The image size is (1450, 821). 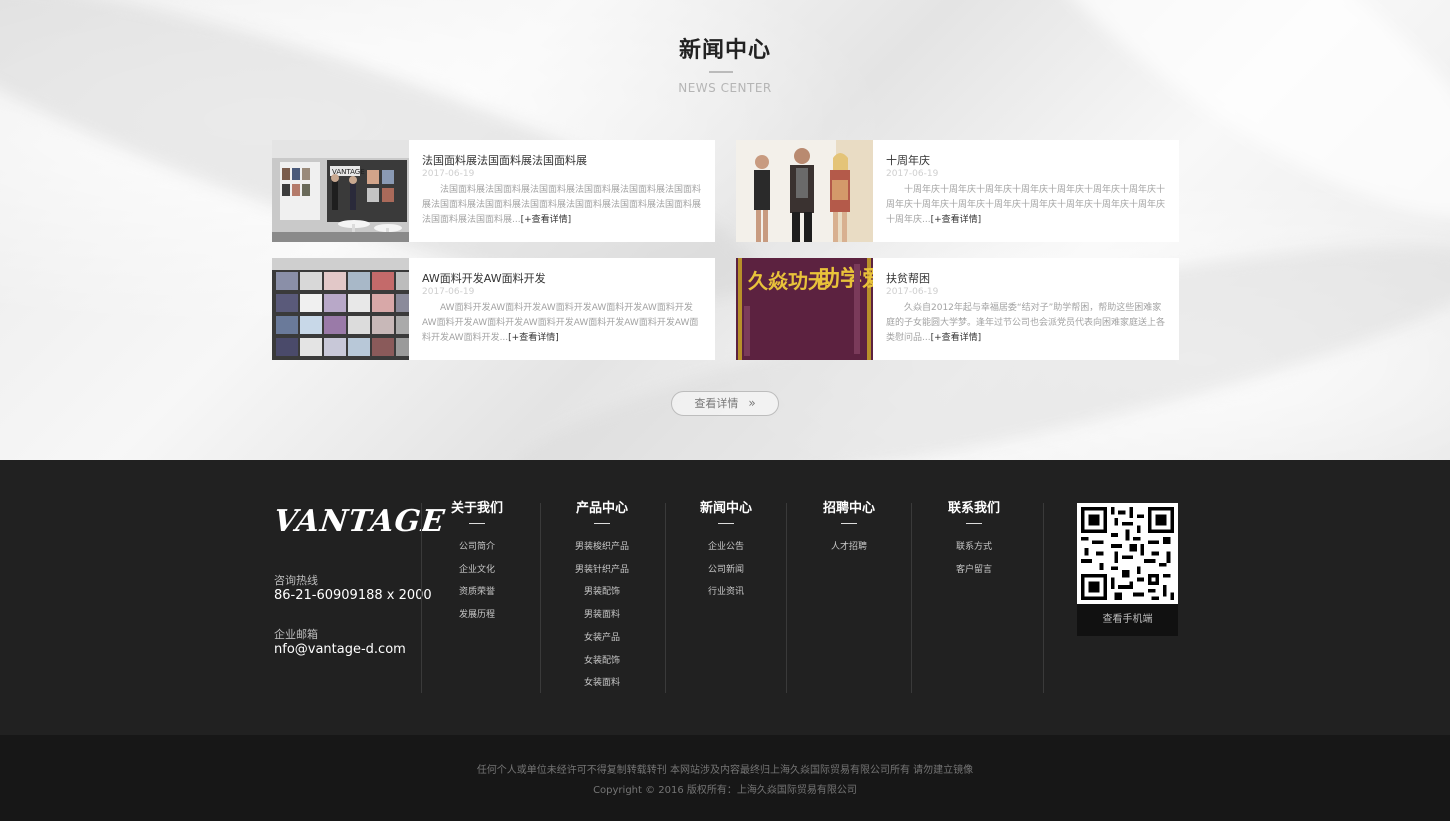 I want to click on footer-link: 企业公告, so click(x=726, y=547).